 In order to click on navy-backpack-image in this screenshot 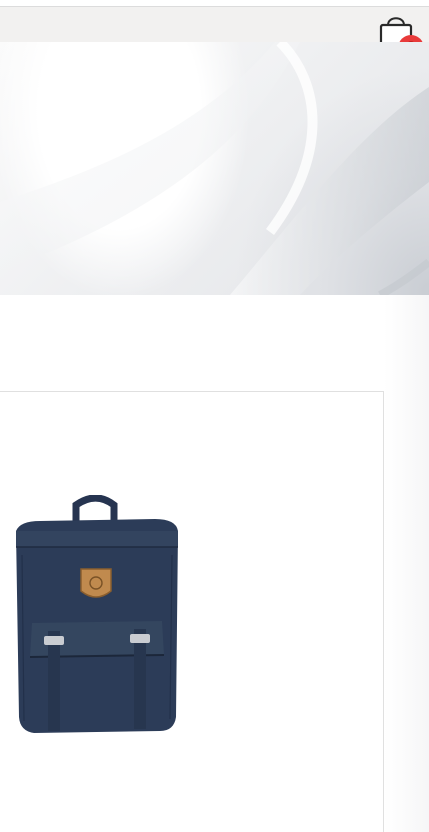, I will do `click(96, 616)`.